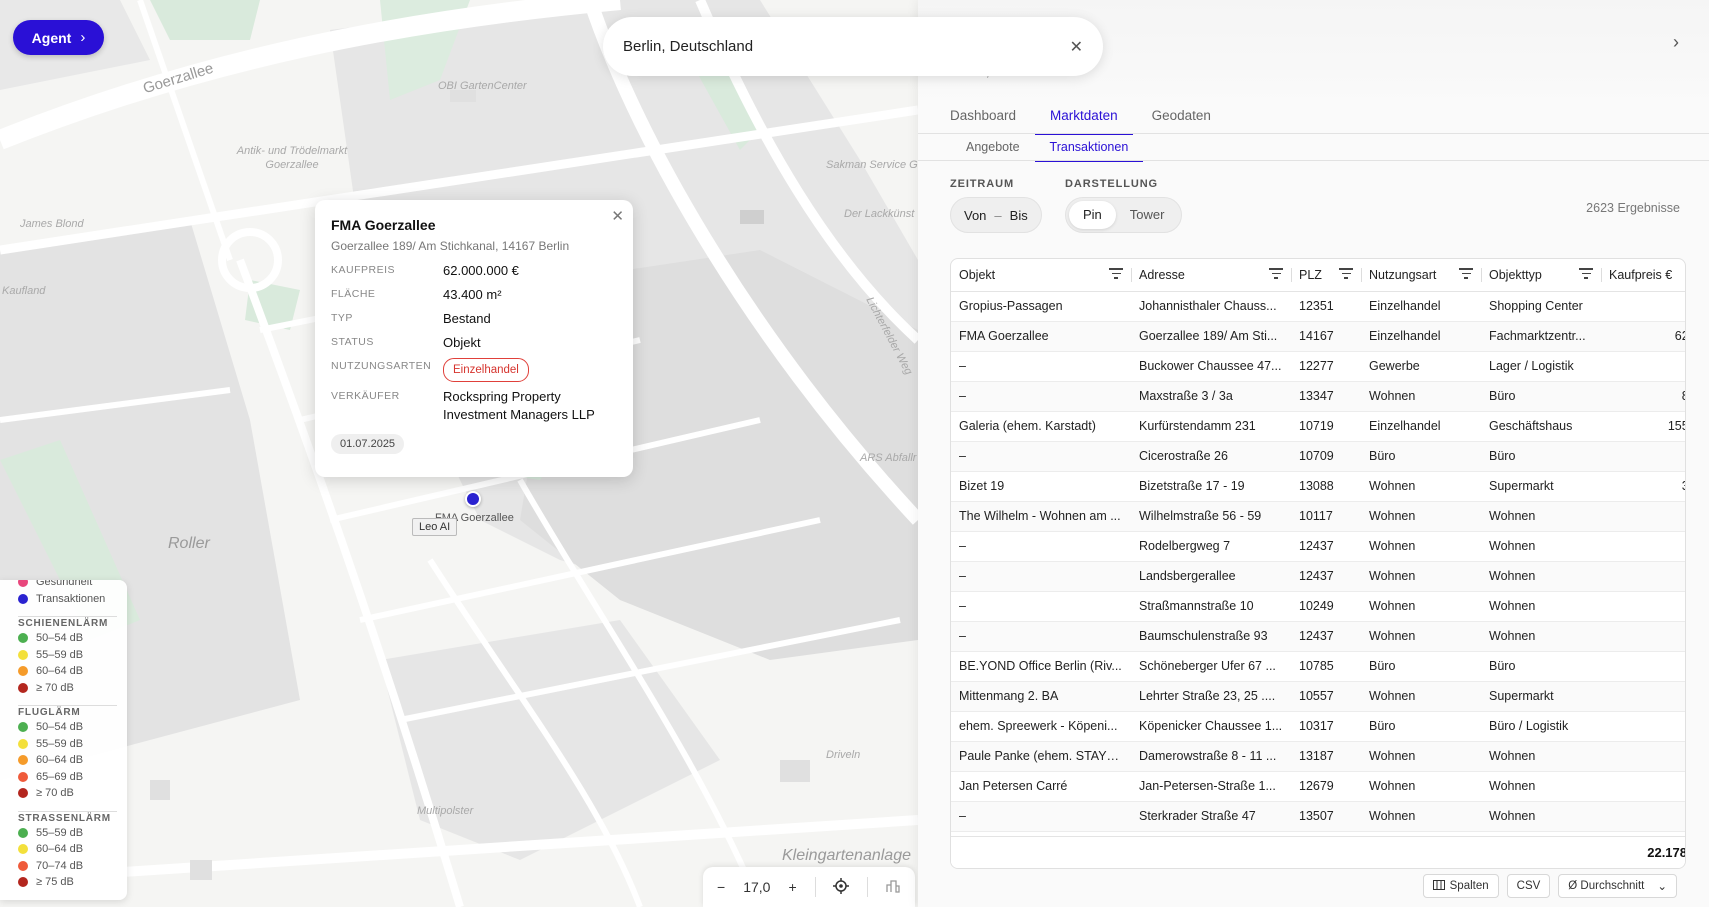 Image resolution: width=1709 pixels, height=907 pixels. What do you see at coordinates (1211, 546) in the screenshot?
I see `table-cell: Rodelbergweg 7` at bounding box center [1211, 546].